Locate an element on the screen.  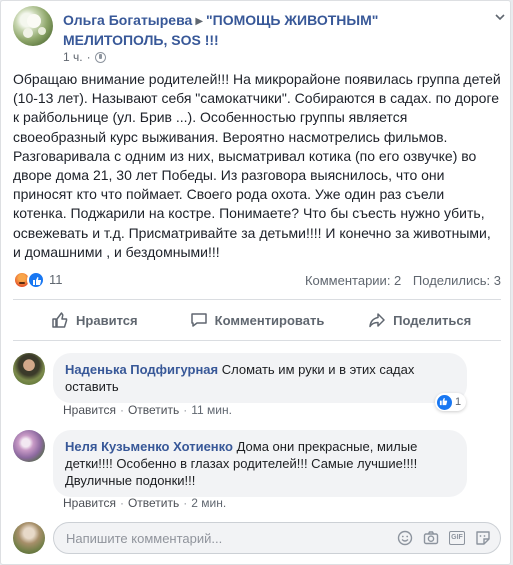
comment-meta: Нравится · Ответить · 2 мин. is located at coordinates (145, 503).